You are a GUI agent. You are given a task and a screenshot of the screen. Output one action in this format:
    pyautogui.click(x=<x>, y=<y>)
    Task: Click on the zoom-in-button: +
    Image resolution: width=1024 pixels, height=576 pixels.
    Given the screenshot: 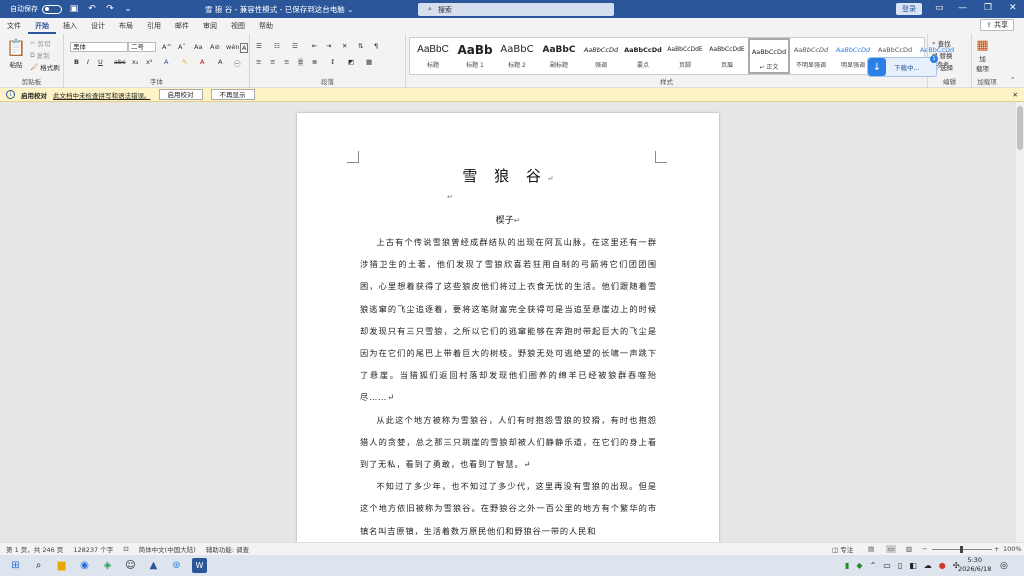 What is the action you would take?
    pyautogui.click(x=996, y=549)
    